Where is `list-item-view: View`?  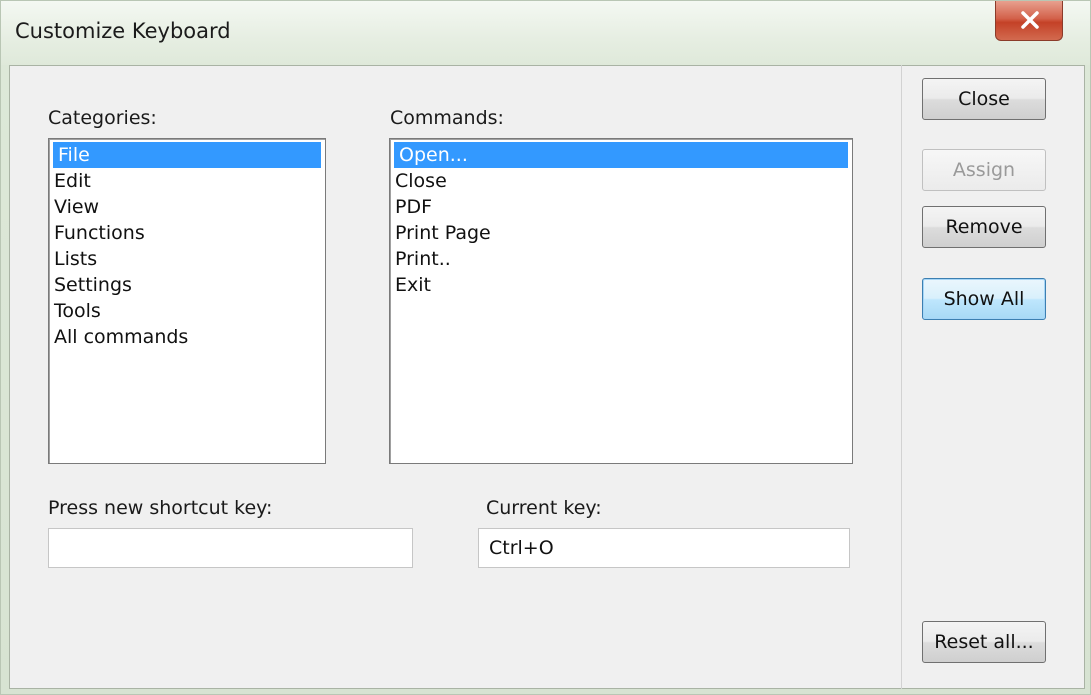 list-item-view: View is located at coordinates (187, 207).